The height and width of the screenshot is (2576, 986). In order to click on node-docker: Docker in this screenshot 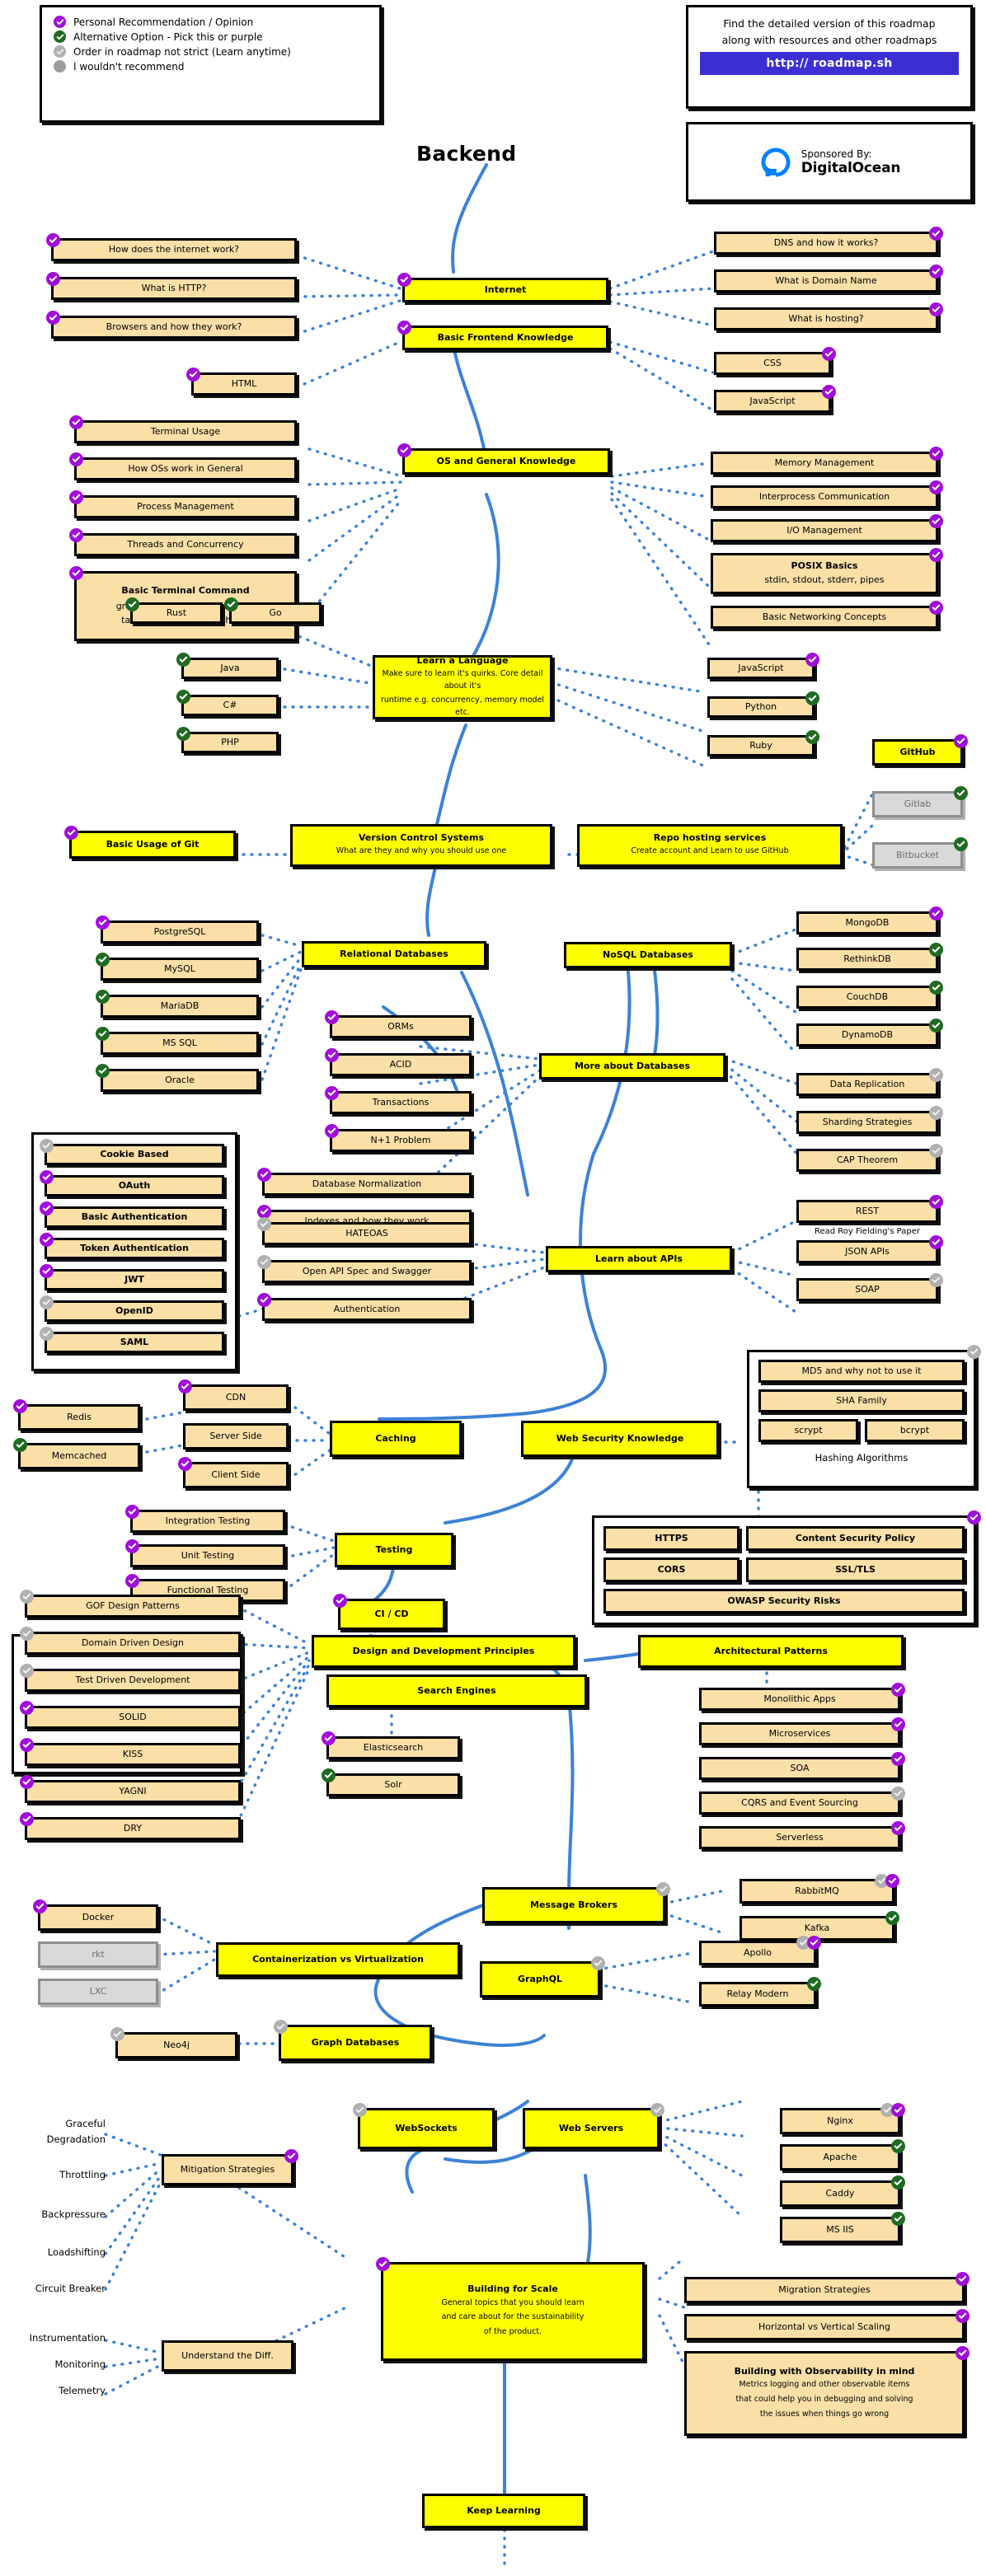, I will do `click(95, 1915)`.